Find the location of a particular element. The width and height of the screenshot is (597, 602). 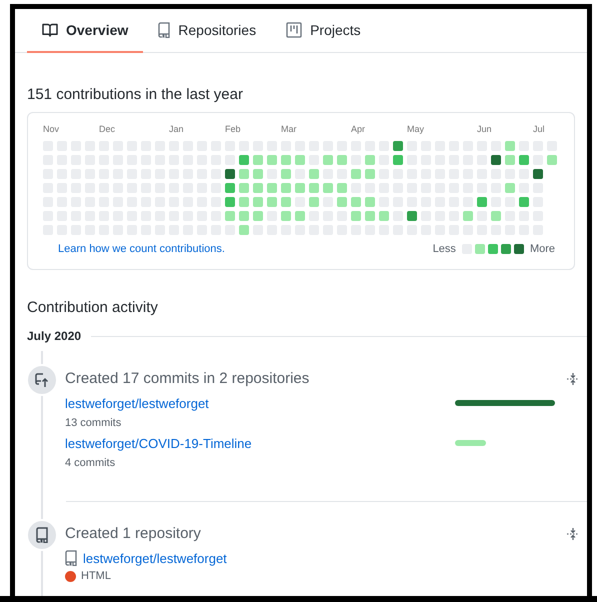

commit-count: 4 commits is located at coordinates (90, 463).